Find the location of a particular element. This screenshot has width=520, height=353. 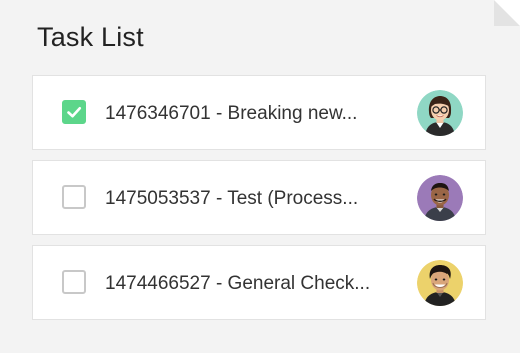

checkmark-icon is located at coordinates (74, 112).